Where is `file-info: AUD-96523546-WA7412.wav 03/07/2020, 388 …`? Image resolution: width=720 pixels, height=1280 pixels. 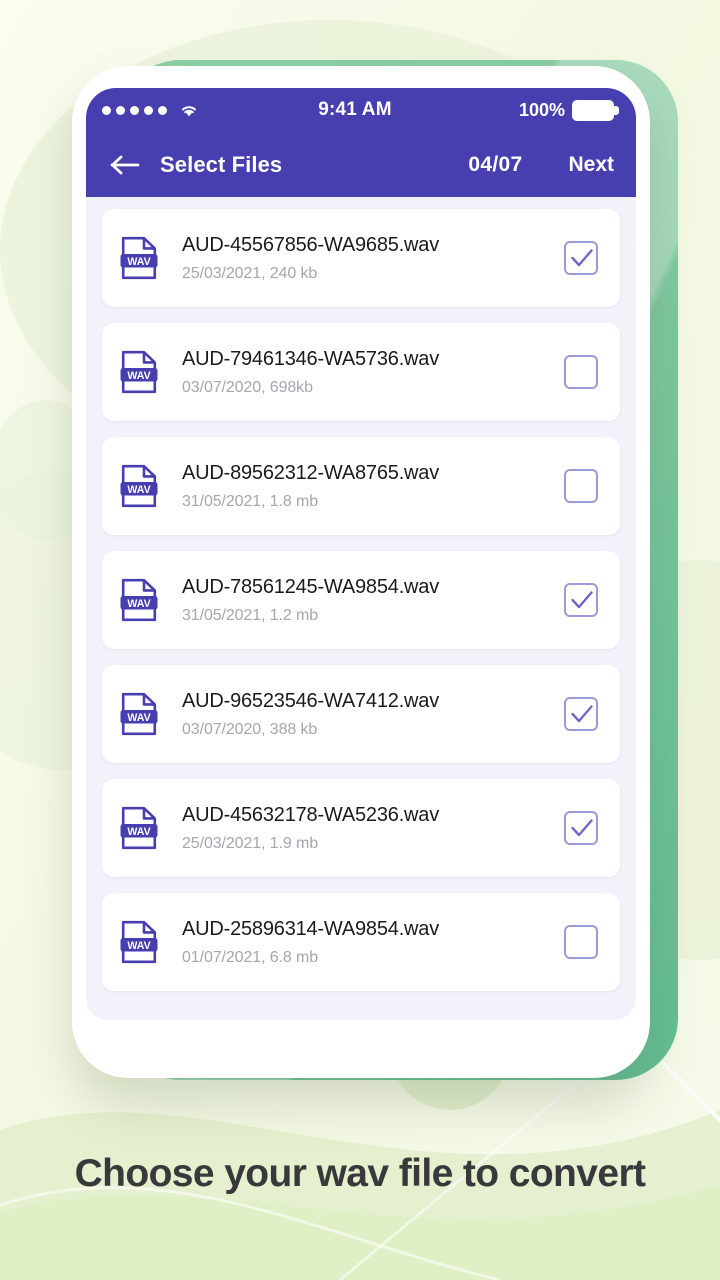 file-info: AUD-96523546-WA7412.wav 03/07/2020, 388 … is located at coordinates (373, 714).